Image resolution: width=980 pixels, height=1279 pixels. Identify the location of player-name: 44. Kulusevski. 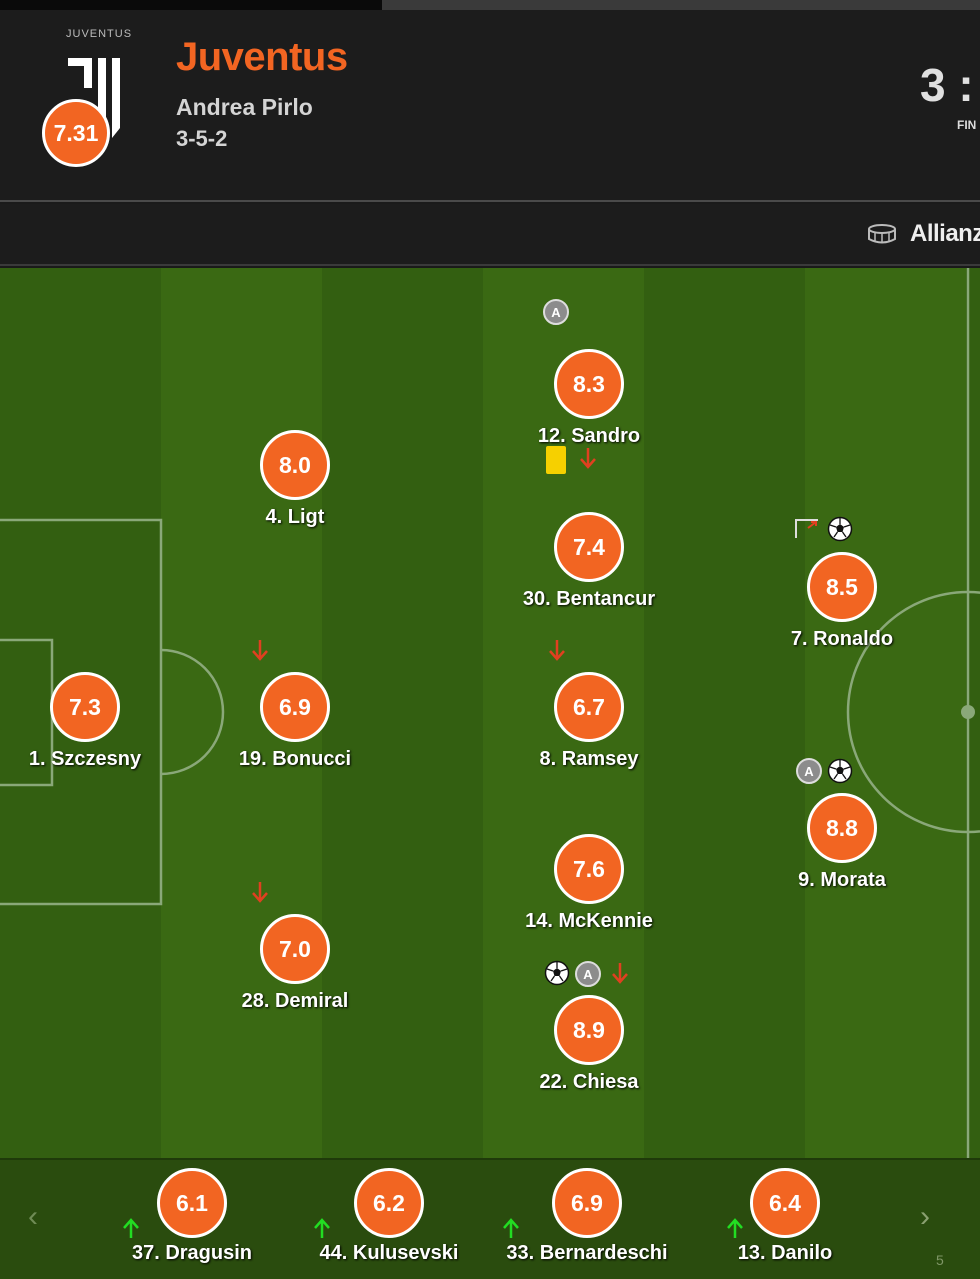
(389, 1253).